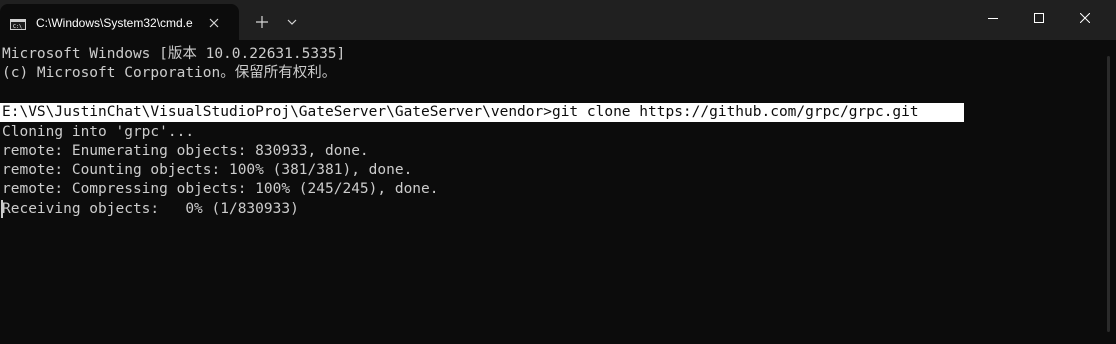  What do you see at coordinates (169, 73) in the screenshot?
I see `terminal-line: (c) Microsoft Corporation。保留所有权利。` at bounding box center [169, 73].